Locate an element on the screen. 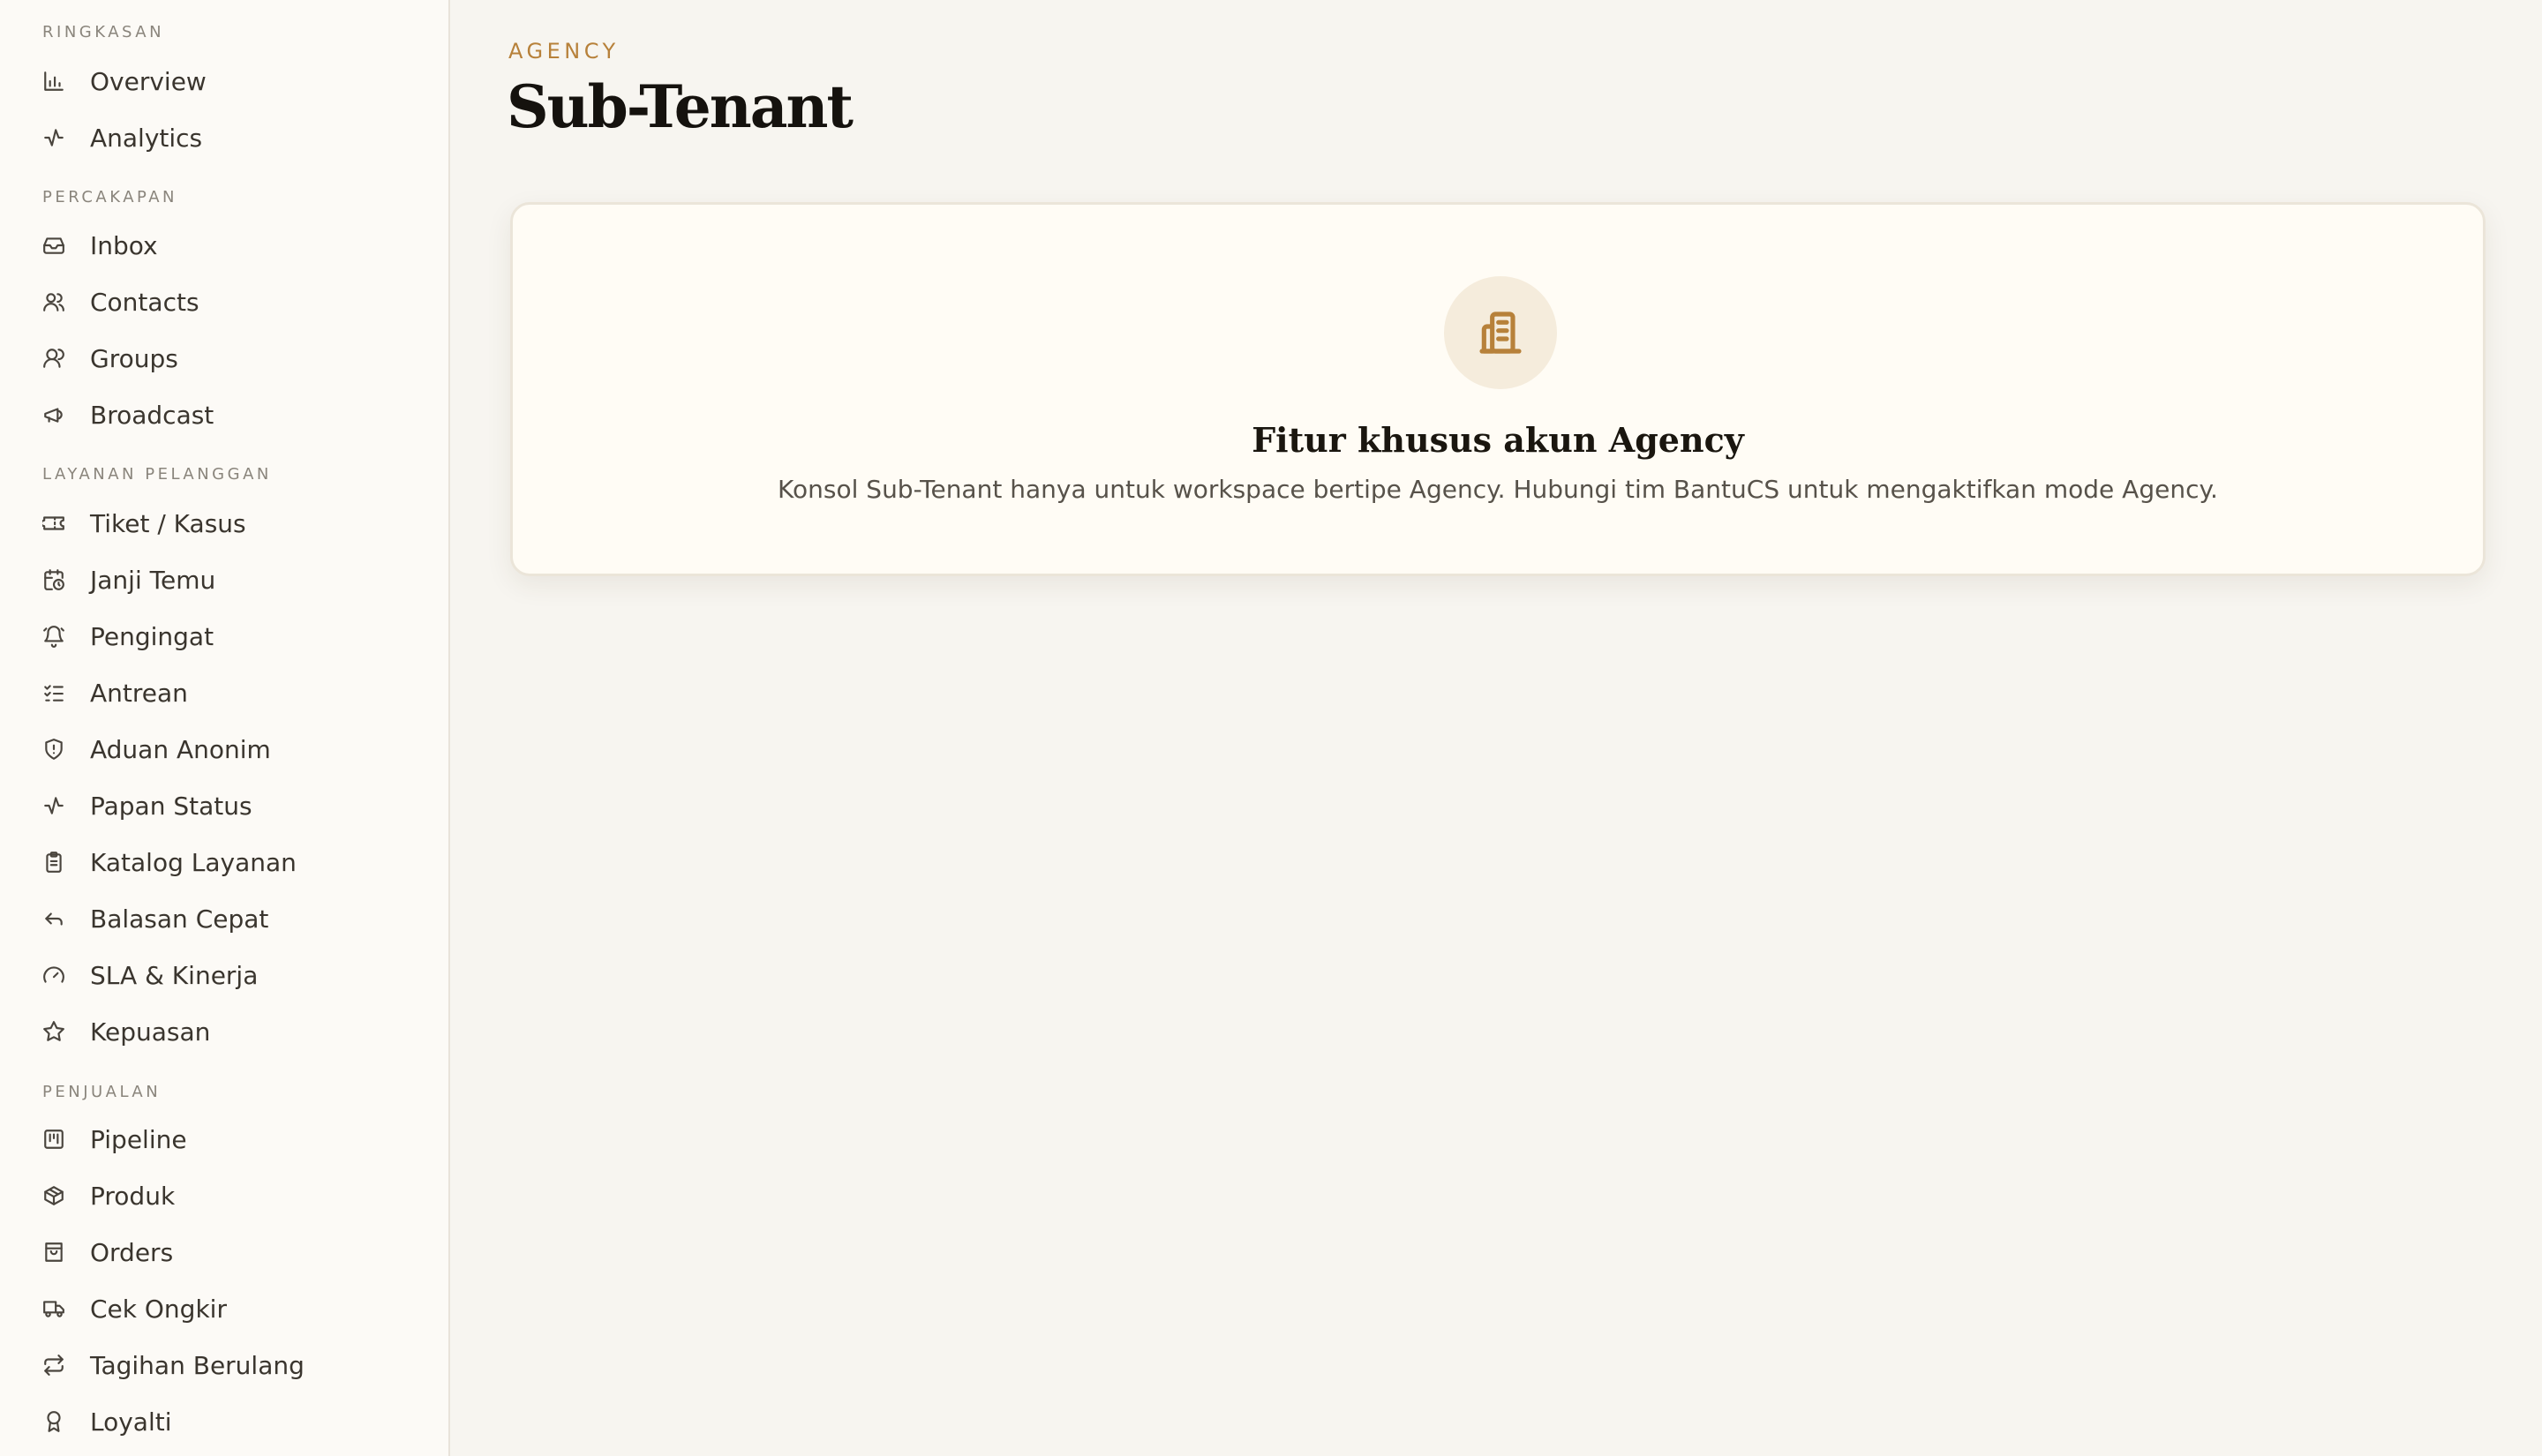  gauge-icon is located at coordinates (54, 975).